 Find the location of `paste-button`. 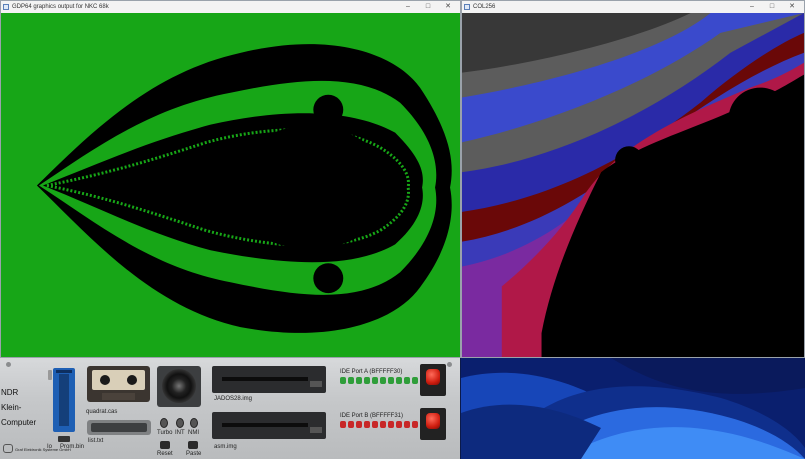

paste-button is located at coordinates (193, 445).